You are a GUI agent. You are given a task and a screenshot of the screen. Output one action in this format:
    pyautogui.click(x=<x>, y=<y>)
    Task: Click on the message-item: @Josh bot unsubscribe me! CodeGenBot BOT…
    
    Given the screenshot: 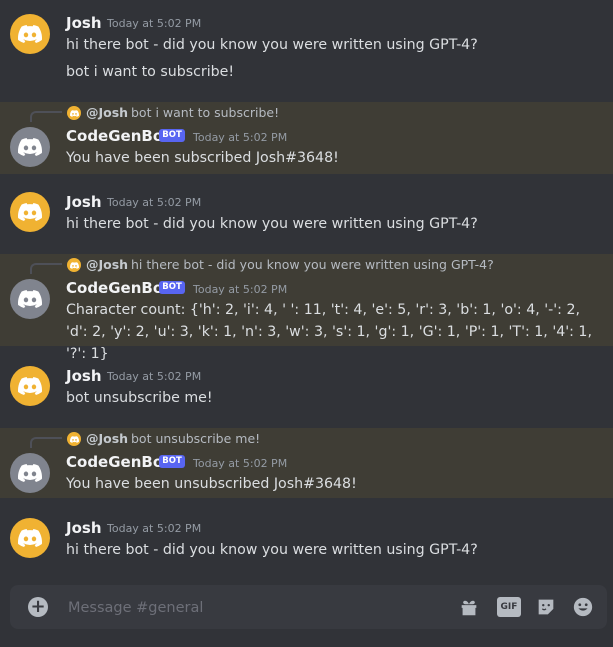 What is the action you would take?
    pyautogui.click(x=306, y=463)
    